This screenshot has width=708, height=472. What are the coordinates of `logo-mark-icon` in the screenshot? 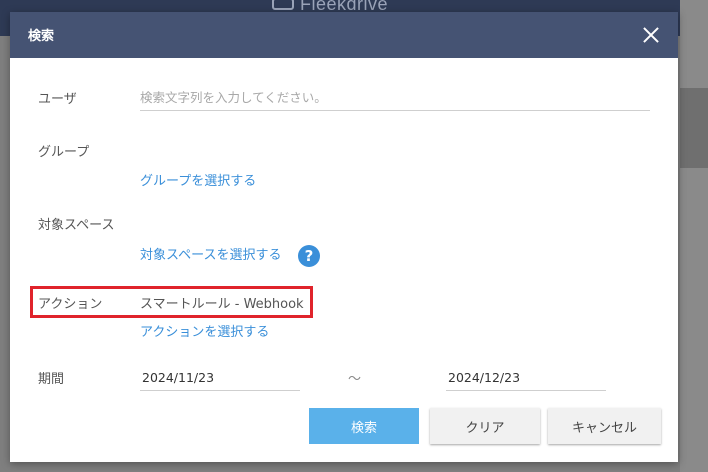 It's located at (283, 5).